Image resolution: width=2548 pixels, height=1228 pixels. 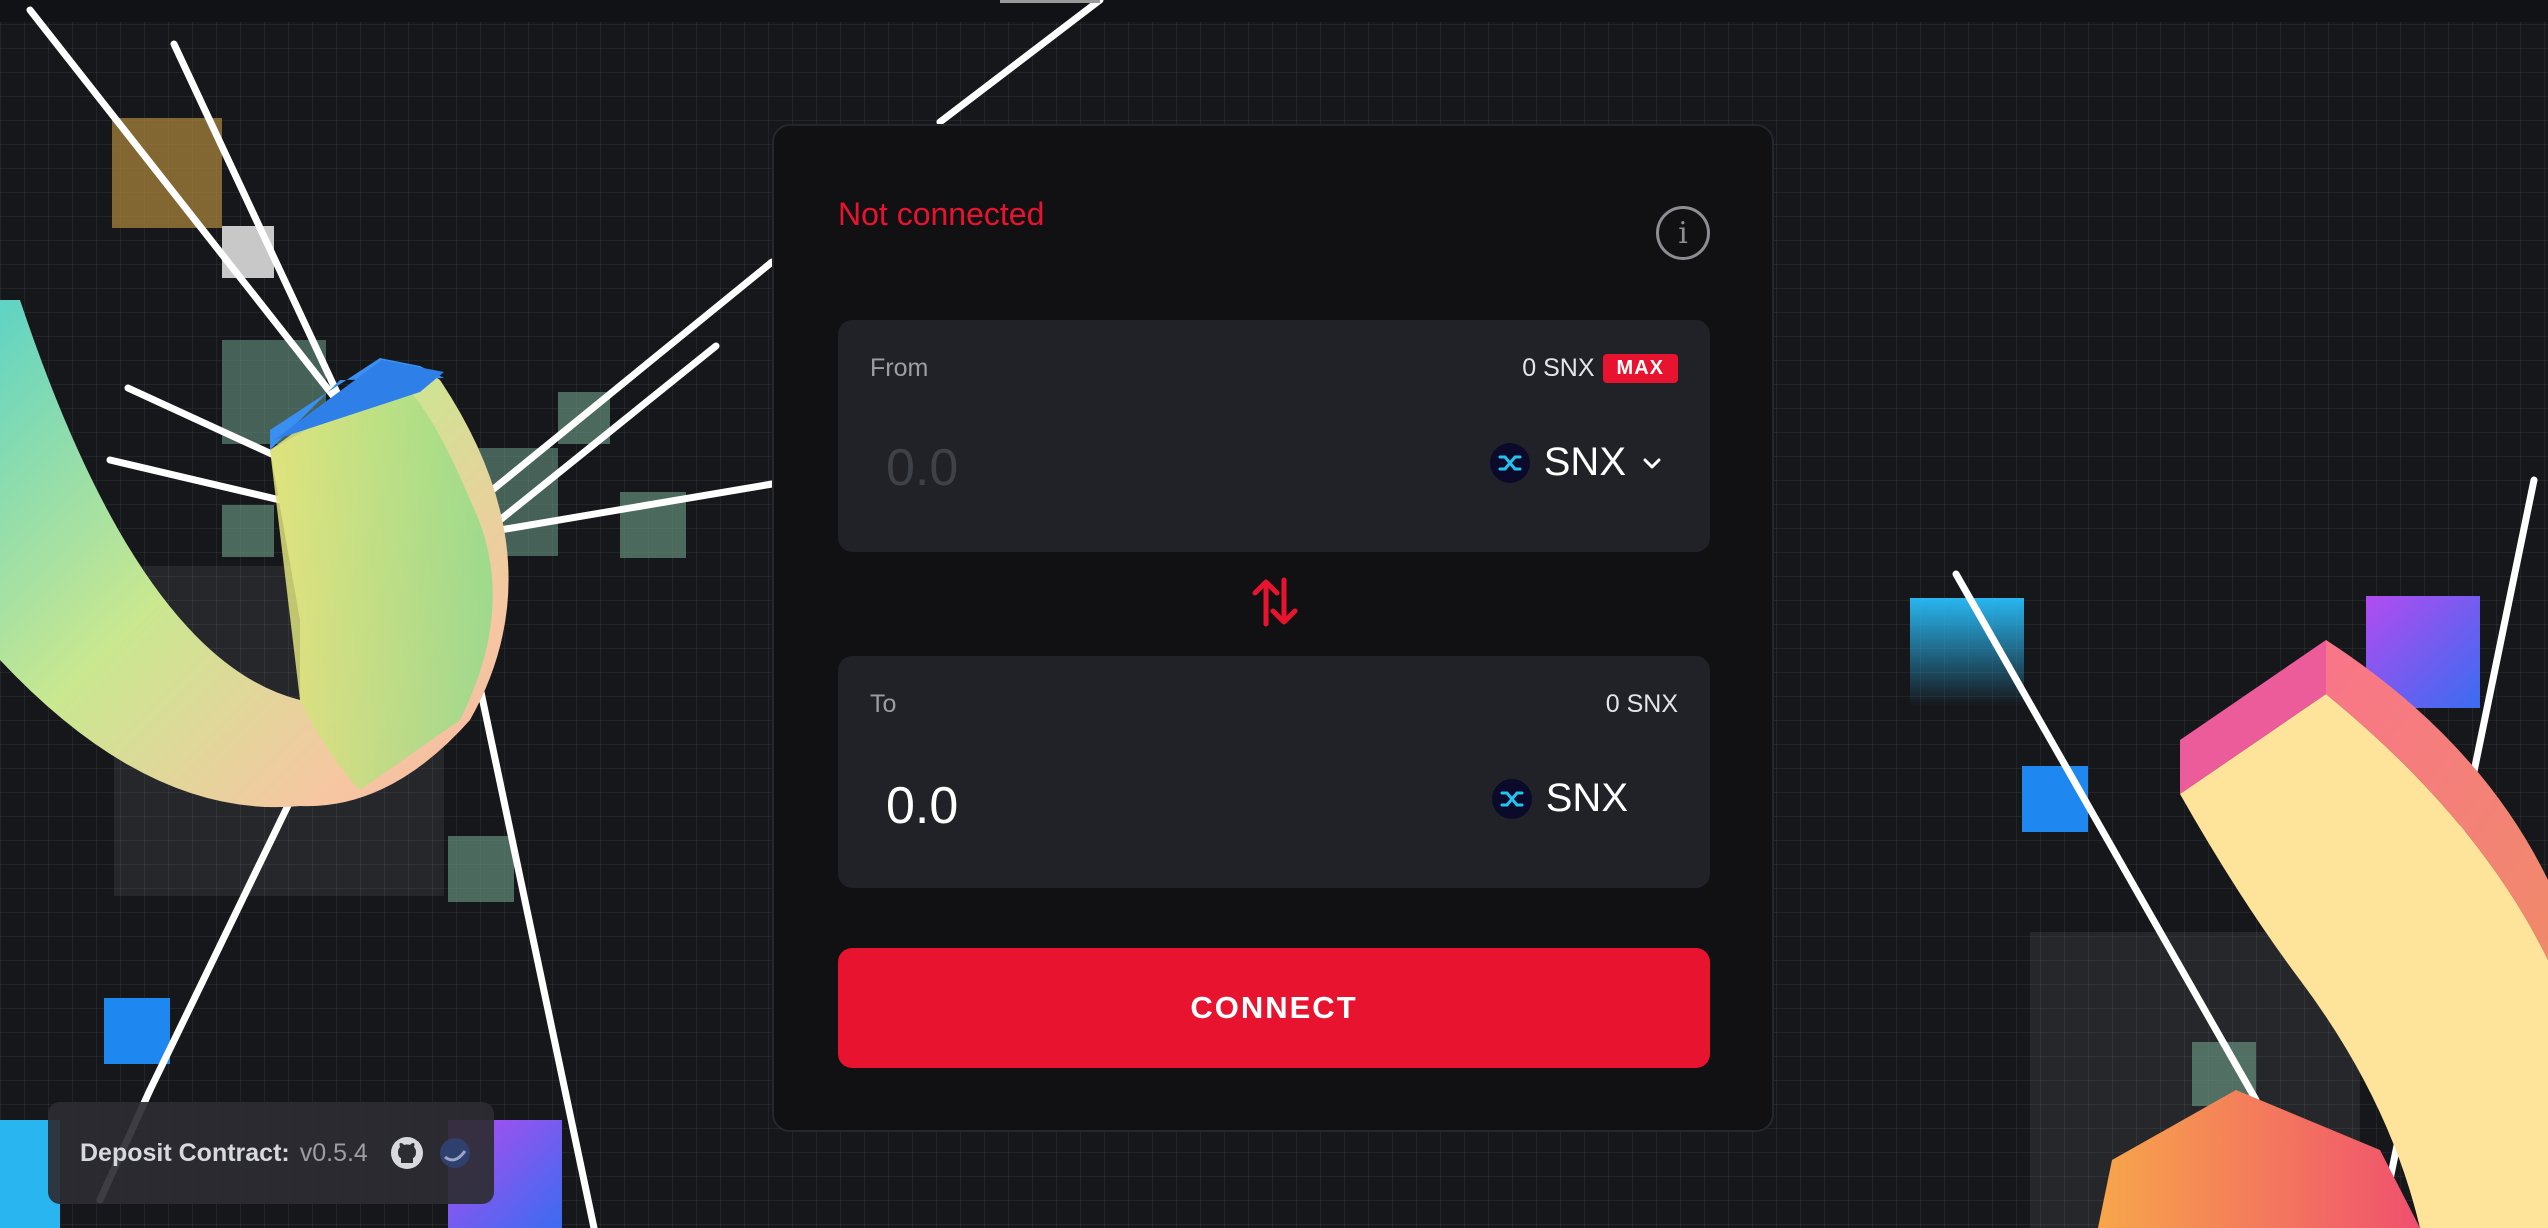 What do you see at coordinates (1558, 368) in the screenshot?
I see `from-balance: 0 SNX` at bounding box center [1558, 368].